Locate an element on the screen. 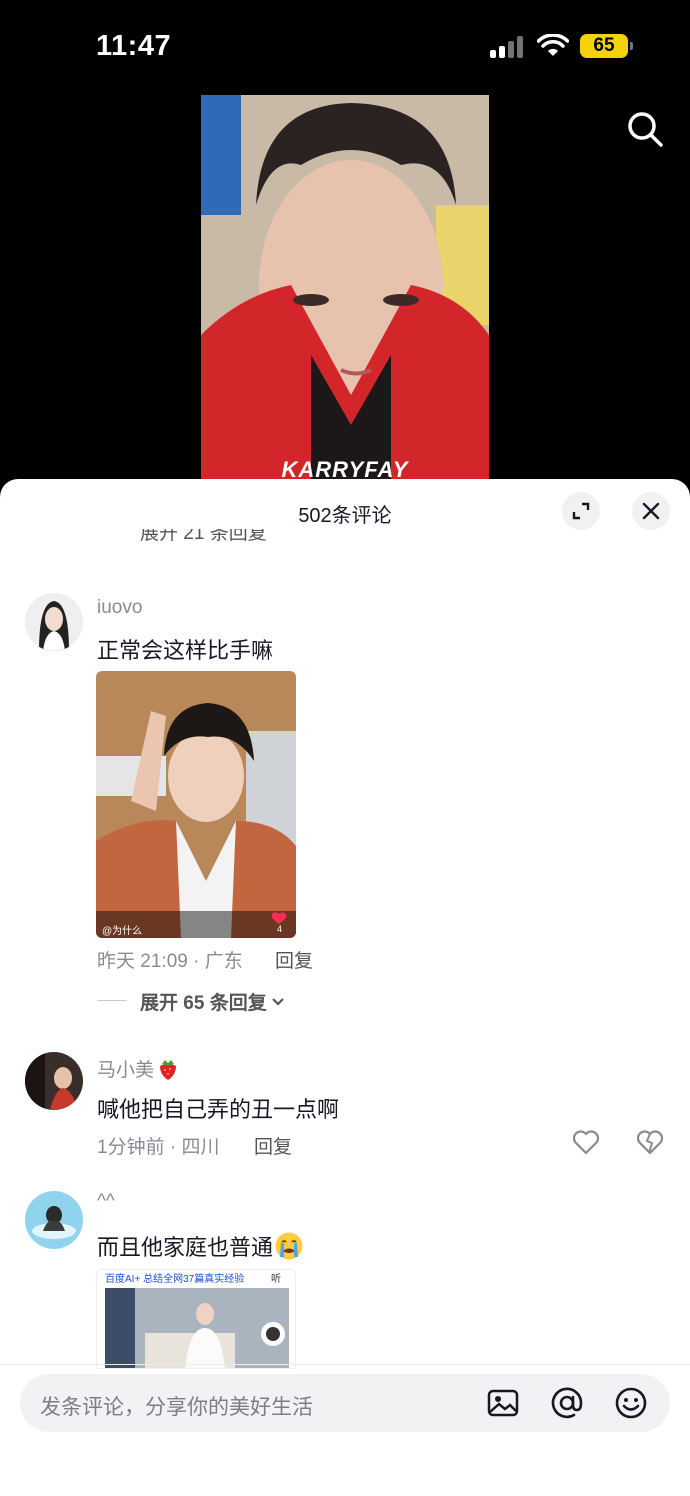  comment-username-row: 马小美 is located at coordinates (138, 1068).